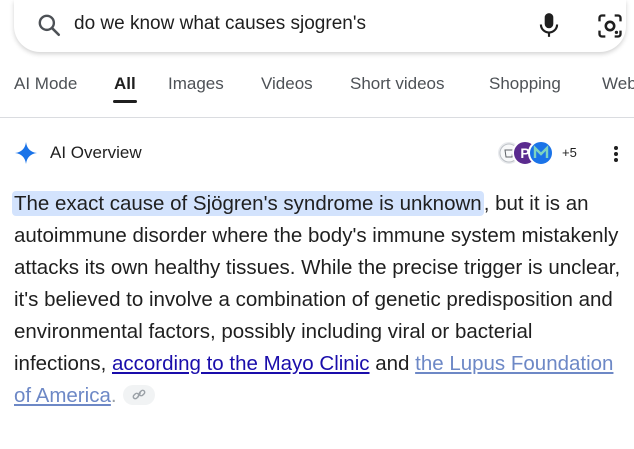 Image resolution: width=634 pixels, height=449 pixels. Describe the element at coordinates (549, 25) in the screenshot. I see `mic-icon` at that location.